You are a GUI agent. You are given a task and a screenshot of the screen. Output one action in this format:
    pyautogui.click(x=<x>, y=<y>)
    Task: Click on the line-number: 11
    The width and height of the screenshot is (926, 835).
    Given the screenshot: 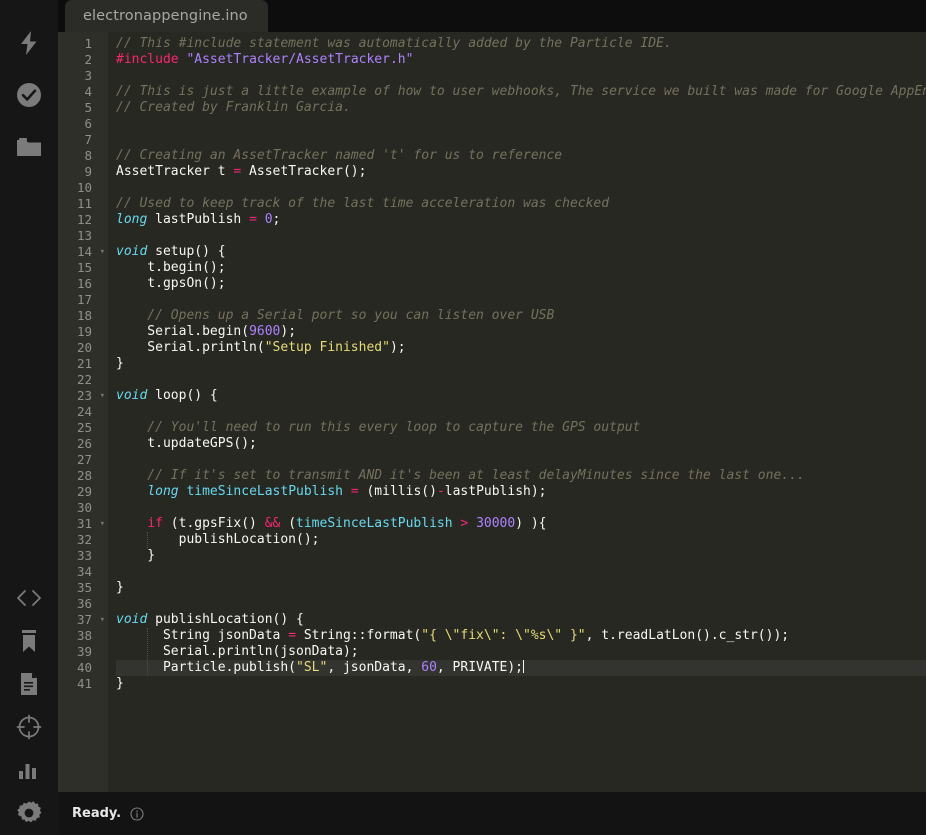 What is the action you would take?
    pyautogui.click(x=84, y=203)
    